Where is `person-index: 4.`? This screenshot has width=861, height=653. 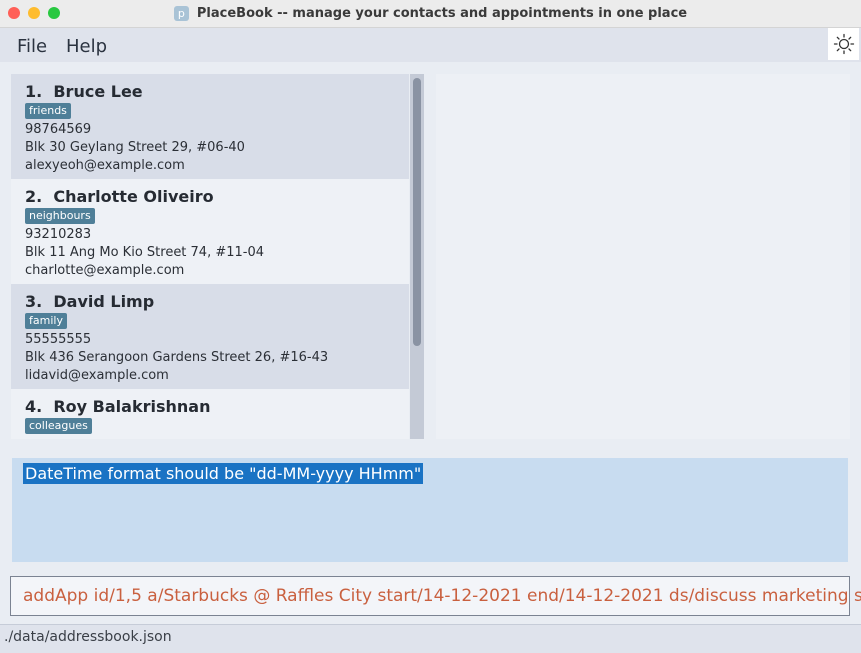 person-index: 4. is located at coordinates (34, 406).